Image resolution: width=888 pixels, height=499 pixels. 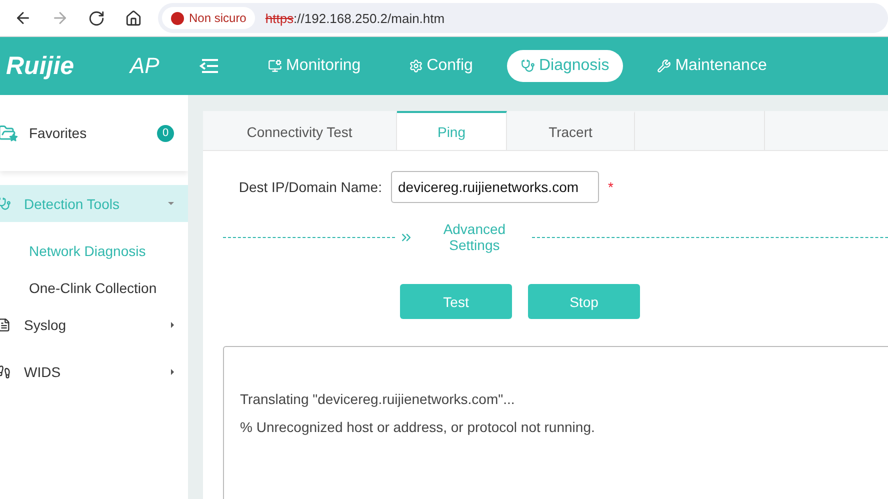 I want to click on address-bar: Non sicuro https://192.168.250.2/main.htm, so click(x=523, y=18).